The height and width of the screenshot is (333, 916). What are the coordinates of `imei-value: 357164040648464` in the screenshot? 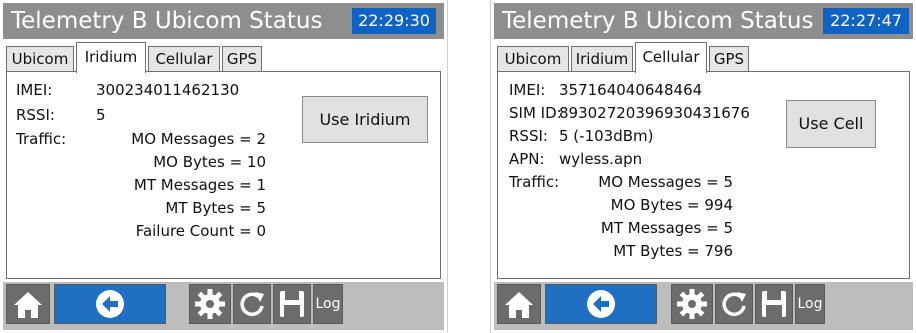 It's located at (631, 90).